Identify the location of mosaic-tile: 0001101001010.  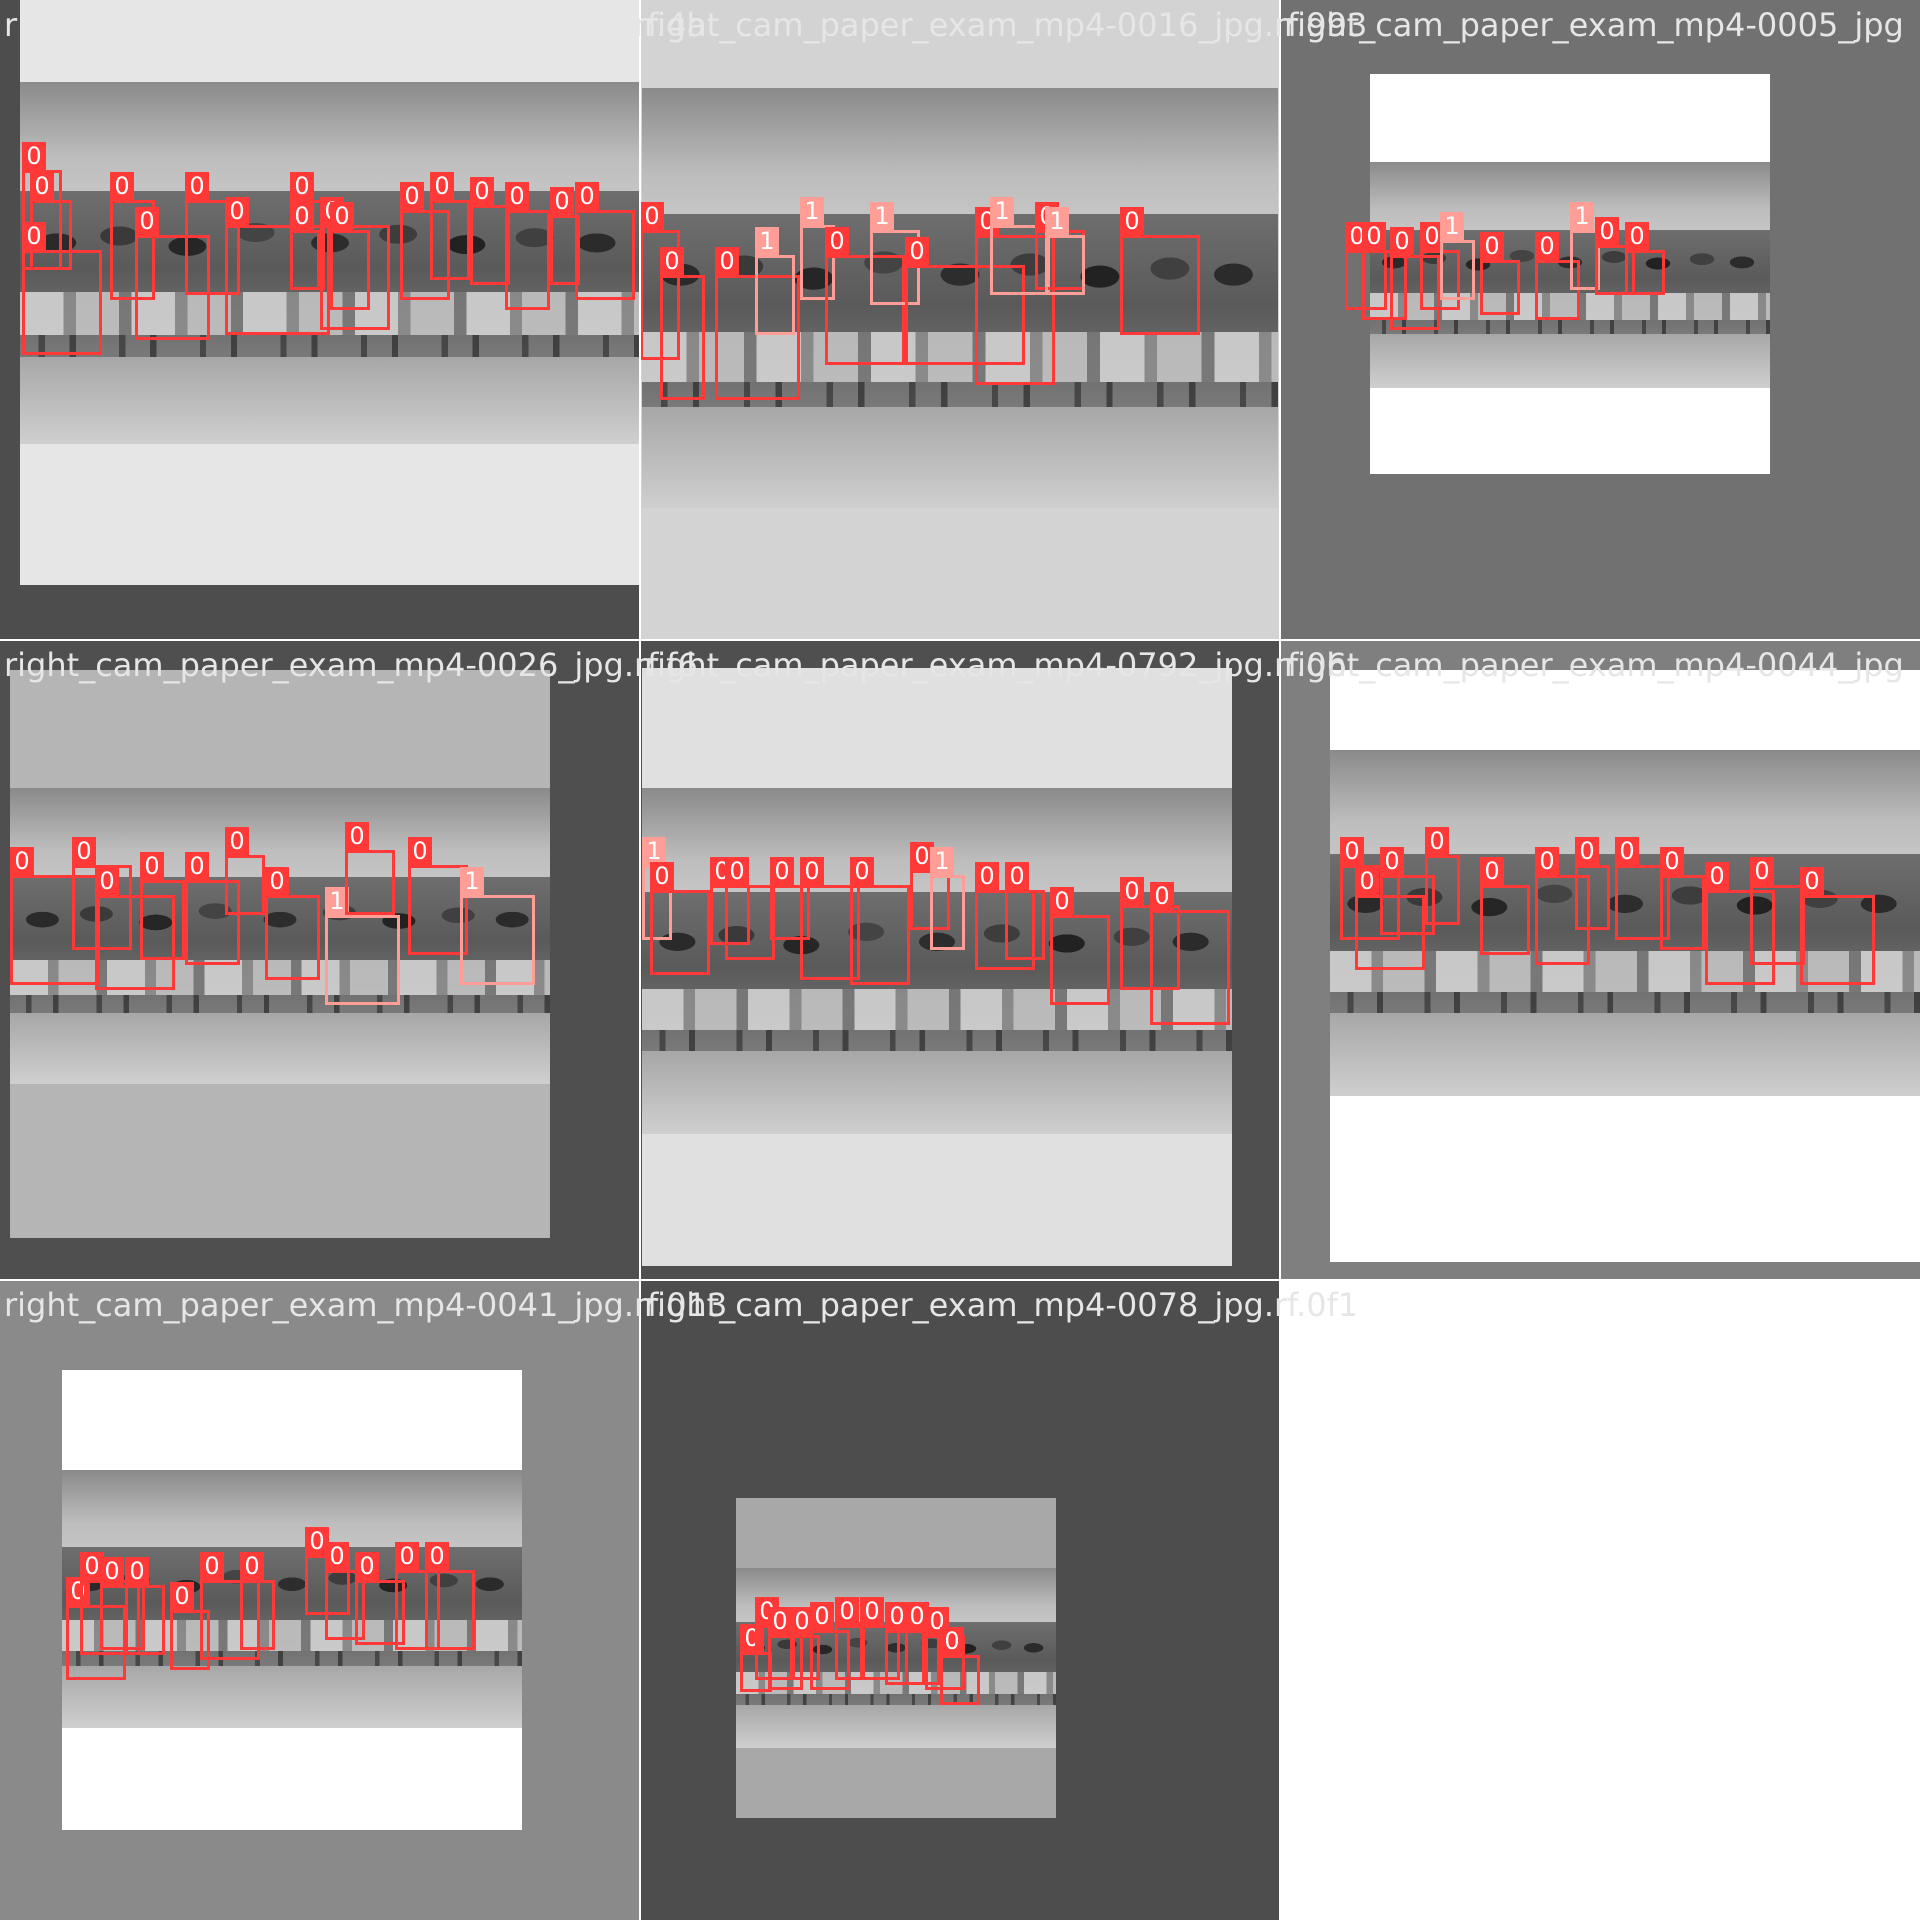
(960, 320).